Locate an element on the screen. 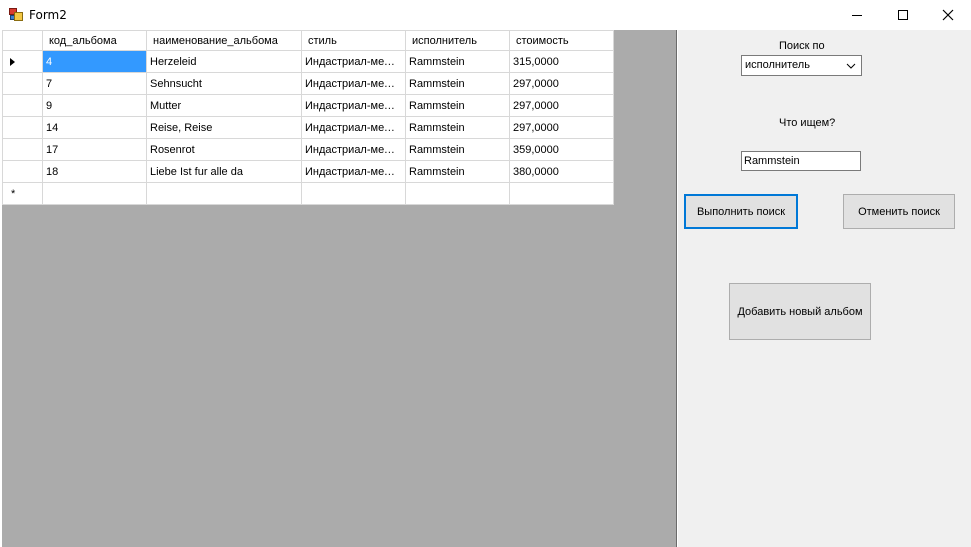 The height and width of the screenshot is (547, 971). title-bar: Form2 is located at coordinates (485, 15).